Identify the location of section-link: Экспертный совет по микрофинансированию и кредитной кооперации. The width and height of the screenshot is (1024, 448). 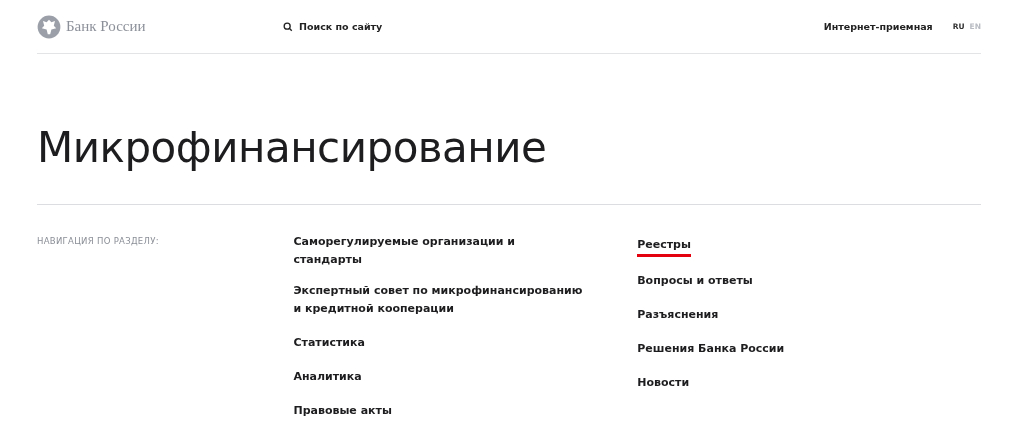
(438, 300).